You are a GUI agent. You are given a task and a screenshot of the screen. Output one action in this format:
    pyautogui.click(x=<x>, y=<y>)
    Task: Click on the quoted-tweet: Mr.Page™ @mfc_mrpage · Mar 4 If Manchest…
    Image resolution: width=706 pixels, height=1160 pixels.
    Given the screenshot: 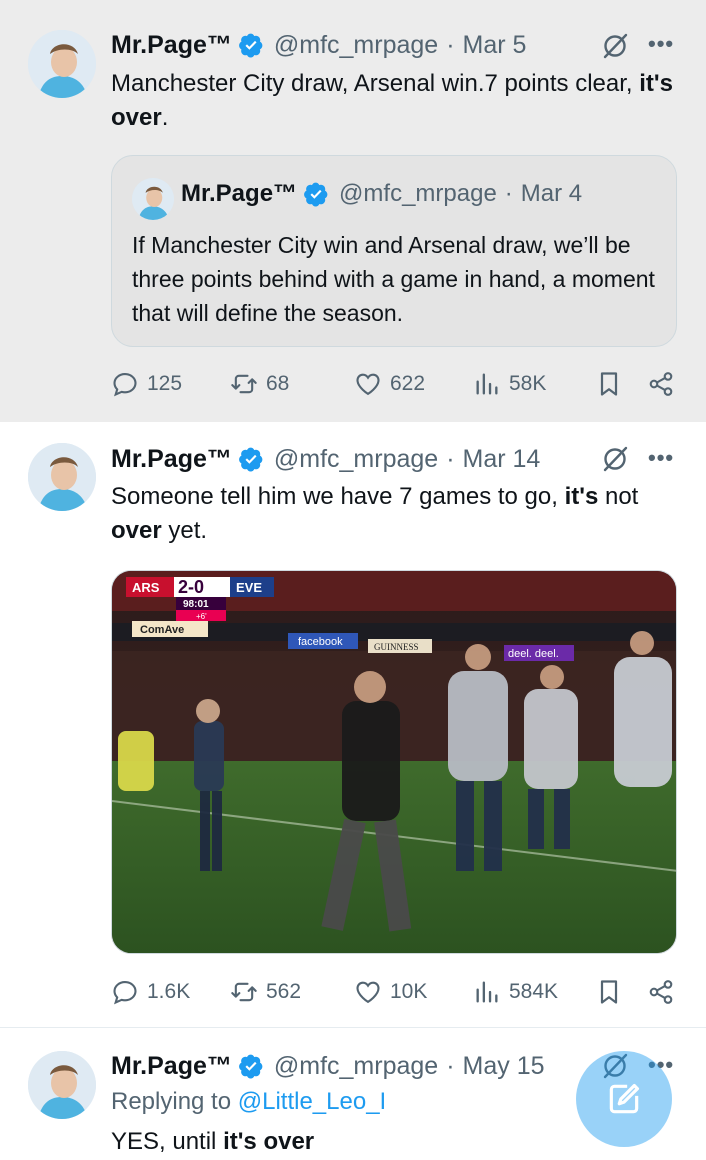 What is the action you would take?
    pyautogui.click(x=394, y=251)
    